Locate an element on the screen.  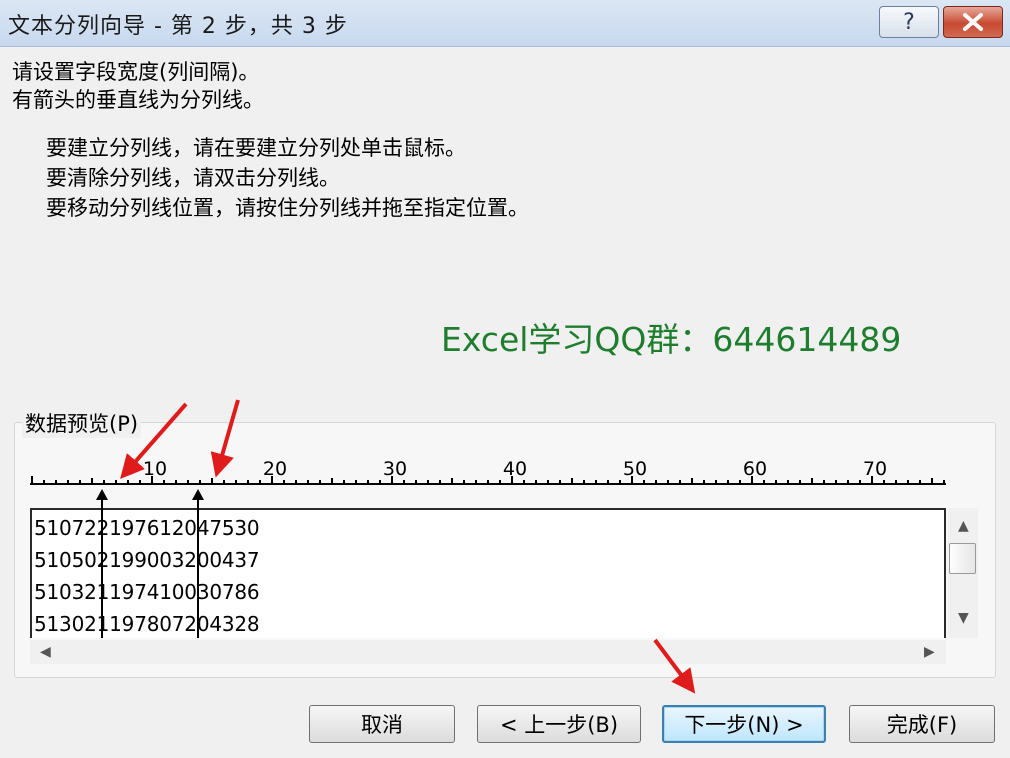
preview-row: 513021197807204328 is located at coordinates (147, 624).